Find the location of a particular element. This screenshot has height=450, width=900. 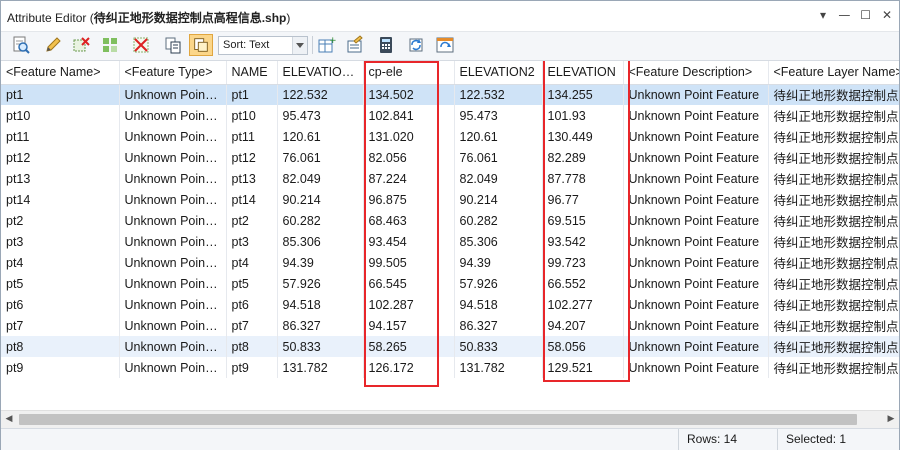

cell-name: pt12 is located at coordinates (252, 157).